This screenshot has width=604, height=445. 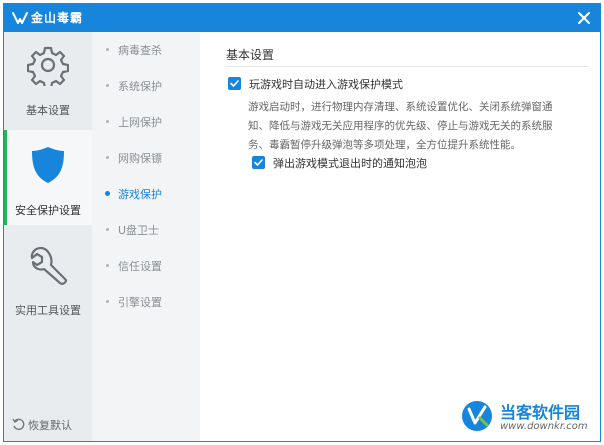 What do you see at coordinates (49, 265) in the screenshot?
I see `wrench-icon` at bounding box center [49, 265].